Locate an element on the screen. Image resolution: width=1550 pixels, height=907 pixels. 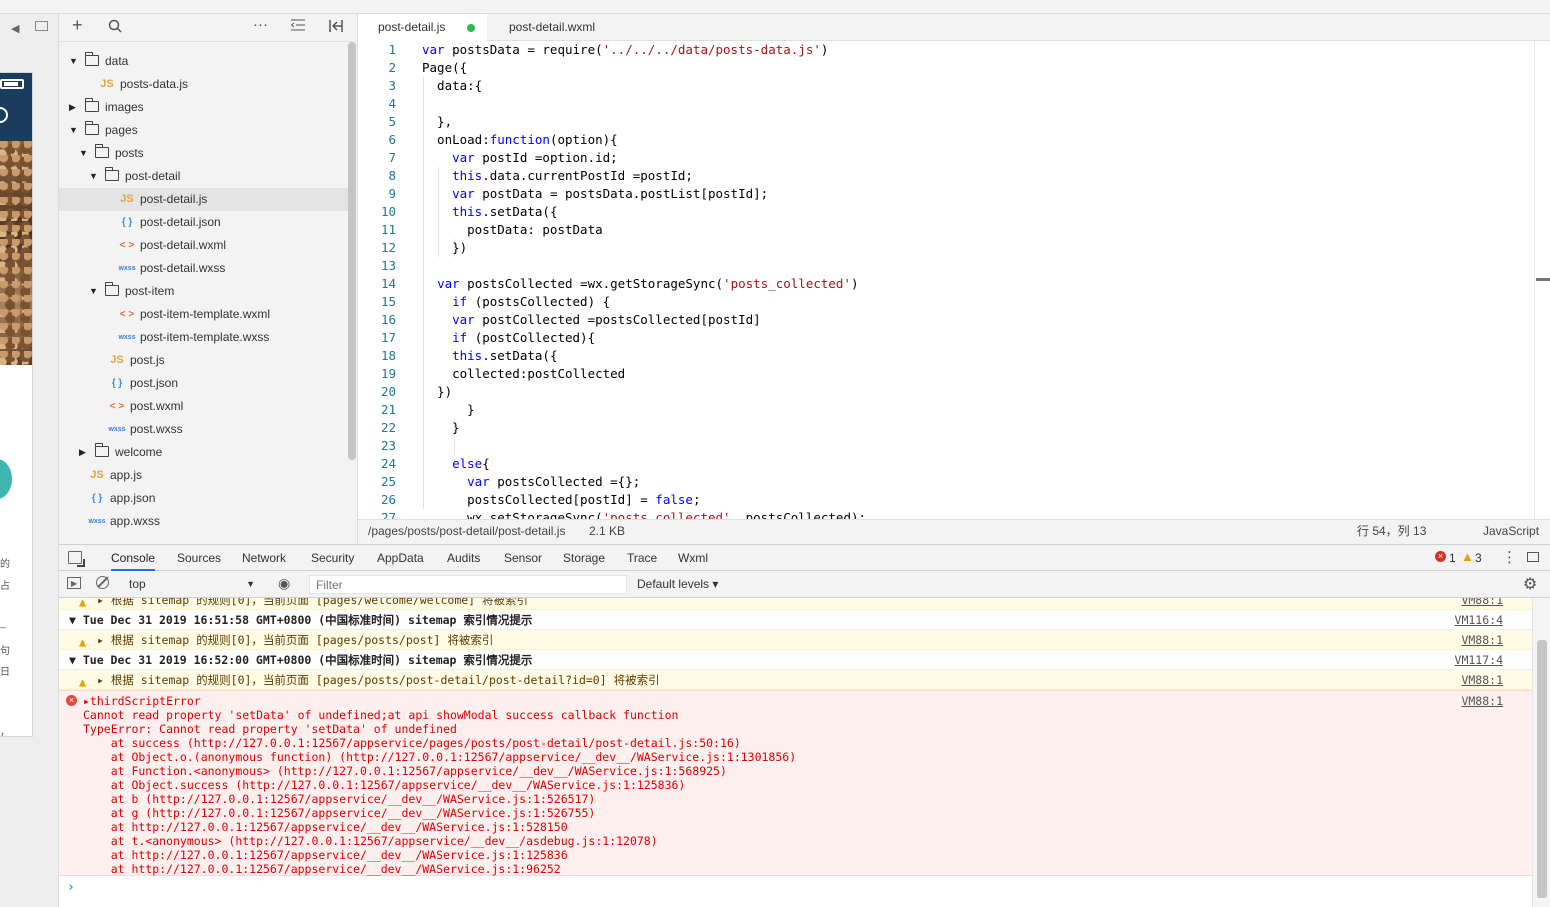
code-line: 17 if (postCollected){ is located at coordinates (946, 338).